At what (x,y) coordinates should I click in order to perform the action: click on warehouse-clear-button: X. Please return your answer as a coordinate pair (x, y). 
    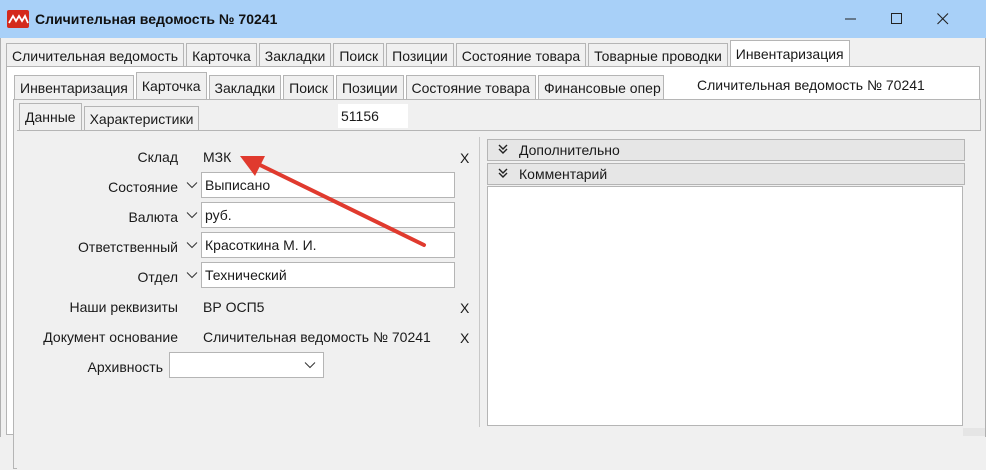
    Looking at the image, I should click on (464, 158).